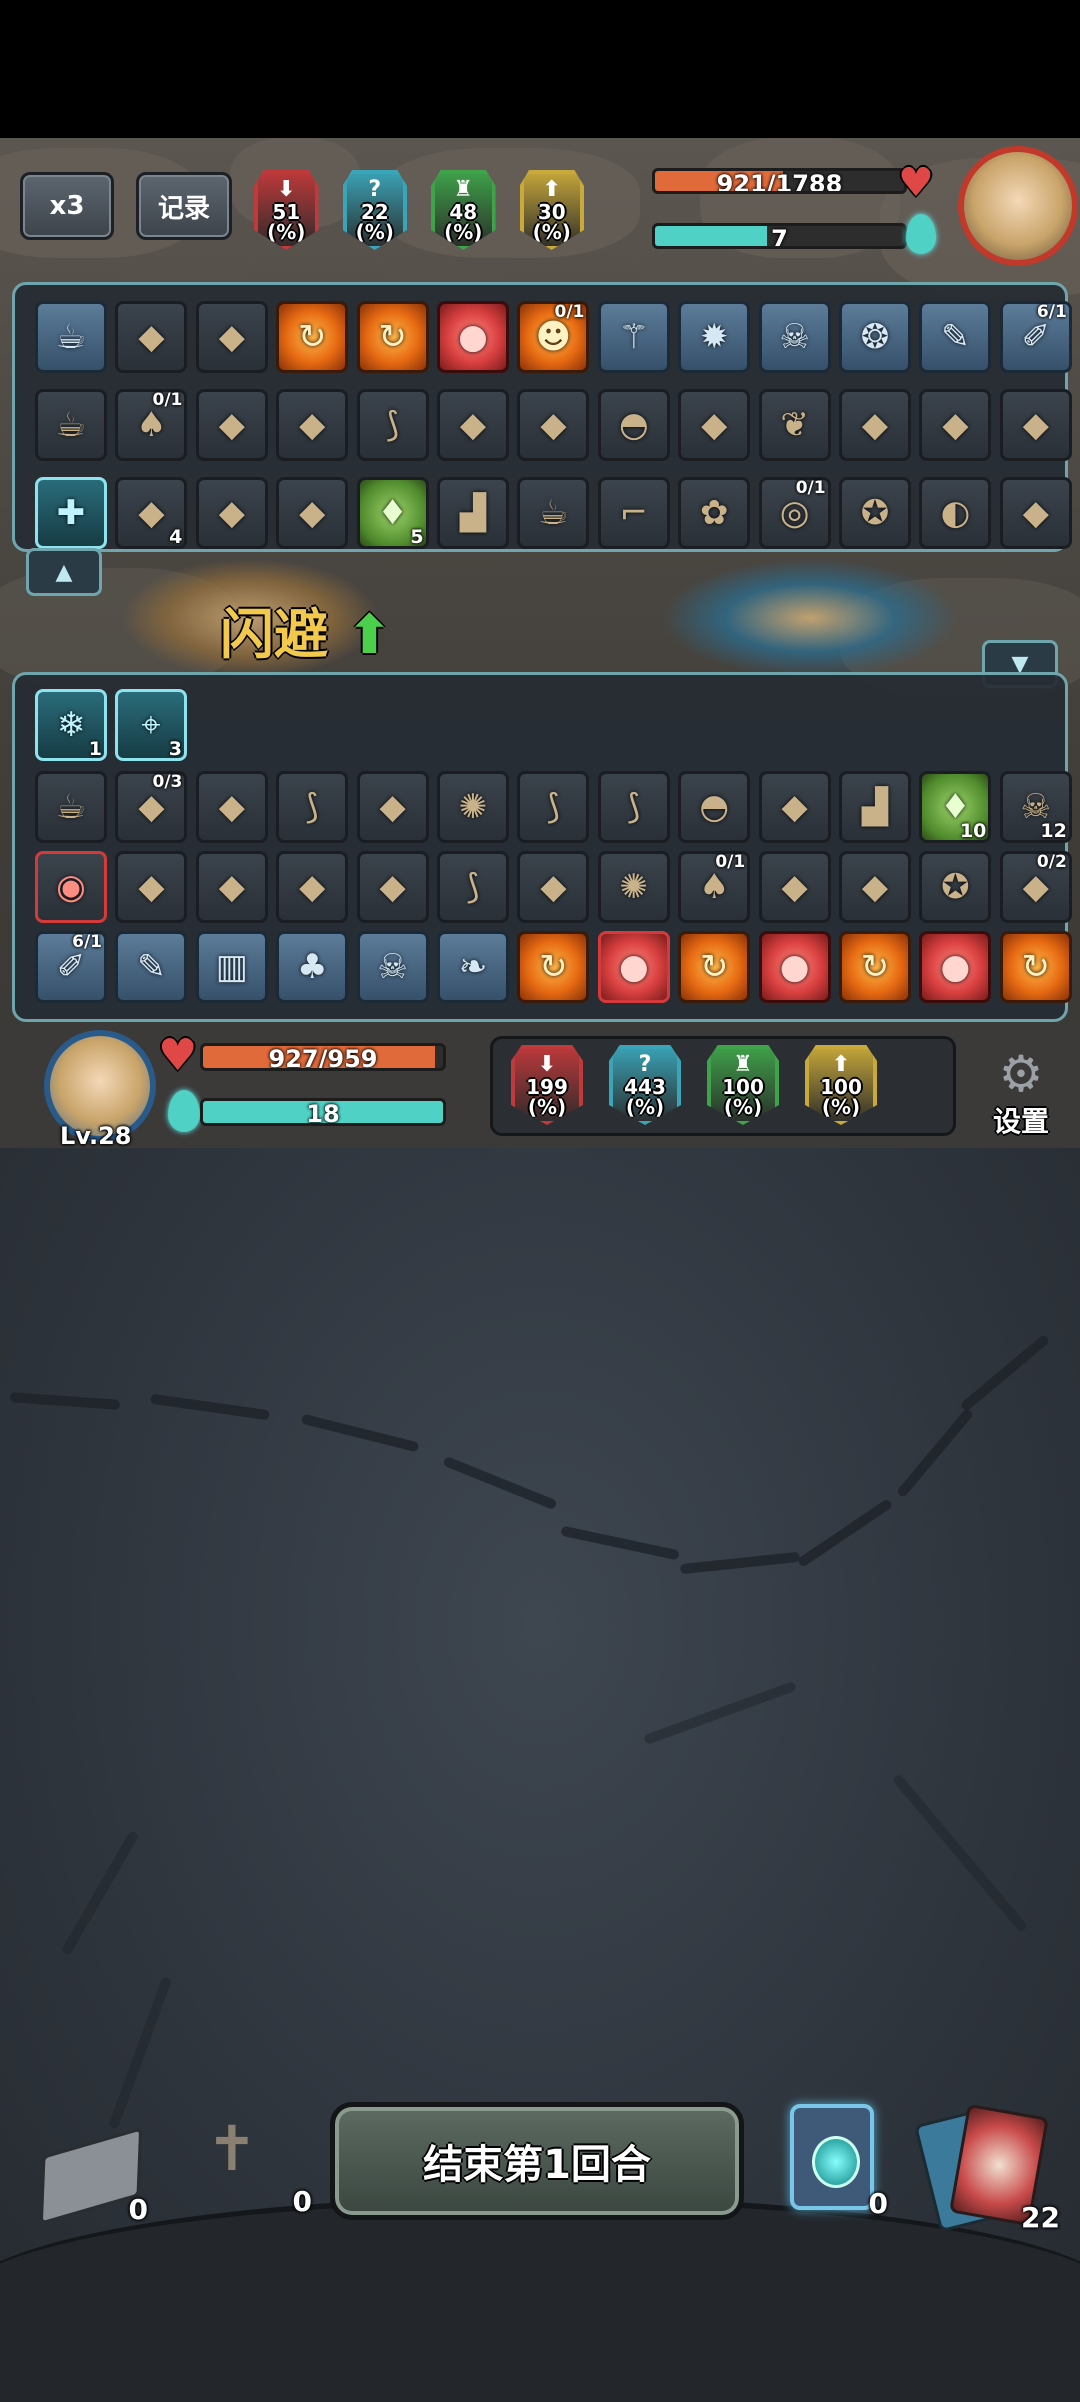 The image size is (1080, 2402). I want to click on player-item-slot: ☠ 12, so click(1035, 807).